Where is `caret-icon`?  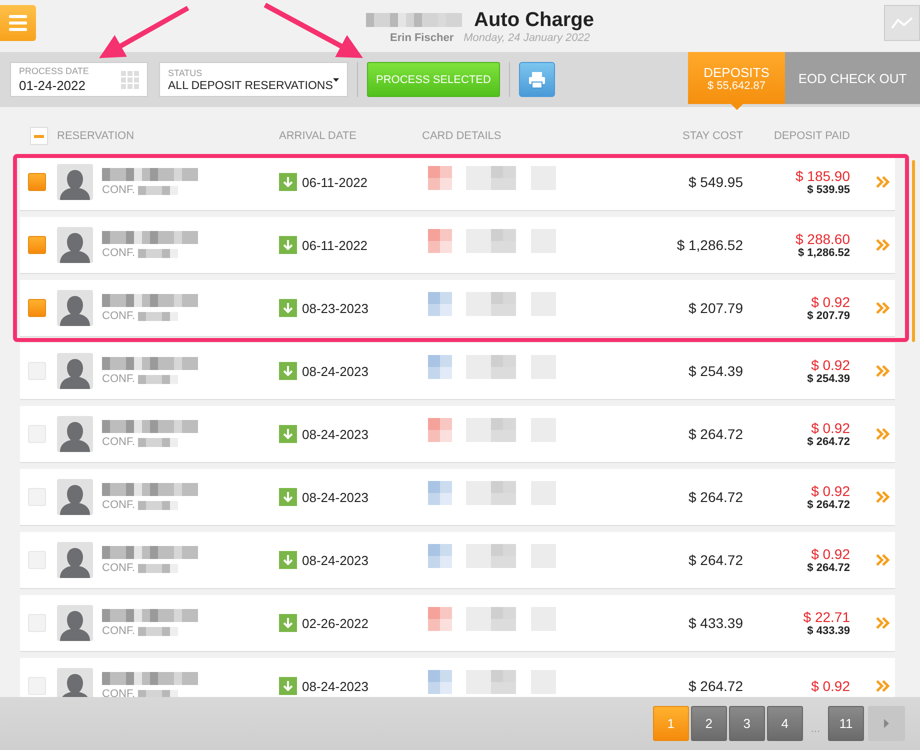 caret-icon is located at coordinates (335, 80).